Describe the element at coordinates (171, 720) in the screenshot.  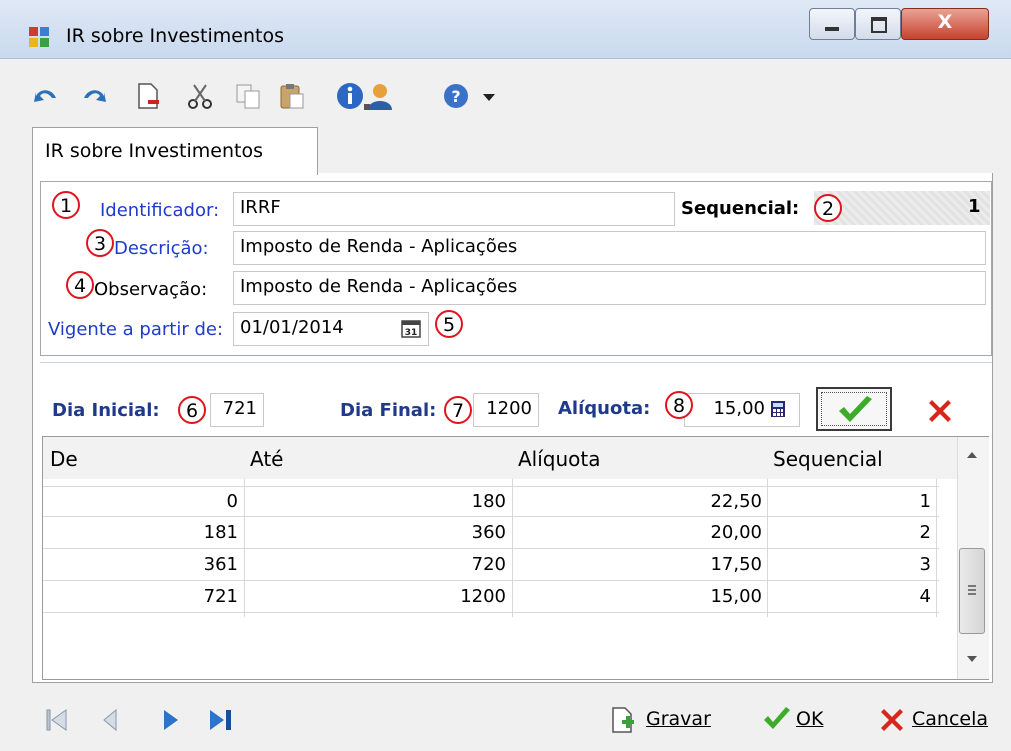
I see `next-record-icon` at that location.